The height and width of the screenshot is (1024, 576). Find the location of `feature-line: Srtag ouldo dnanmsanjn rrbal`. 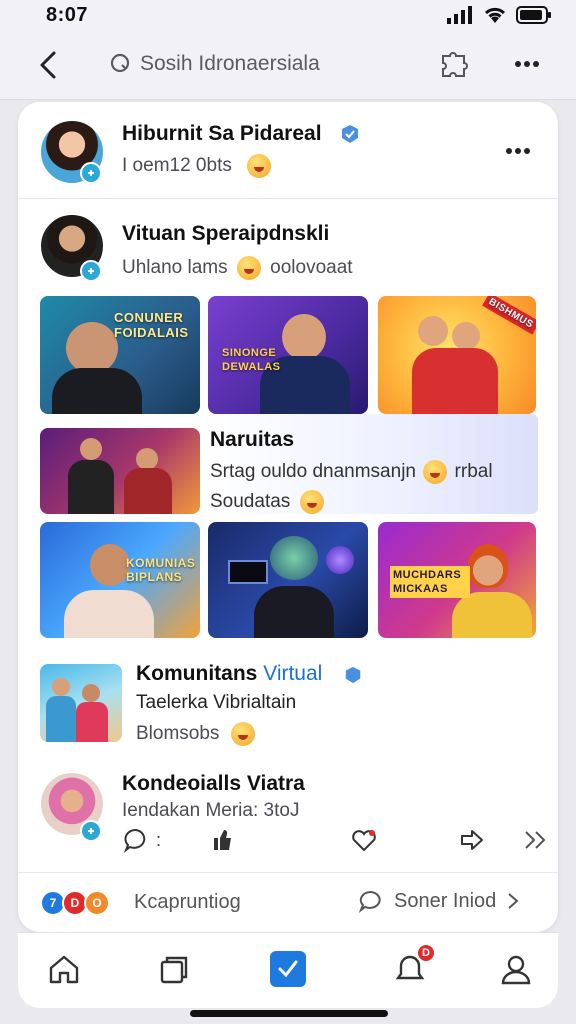

feature-line: Srtag ouldo dnanmsanjn rrbal is located at coordinates (351, 472).